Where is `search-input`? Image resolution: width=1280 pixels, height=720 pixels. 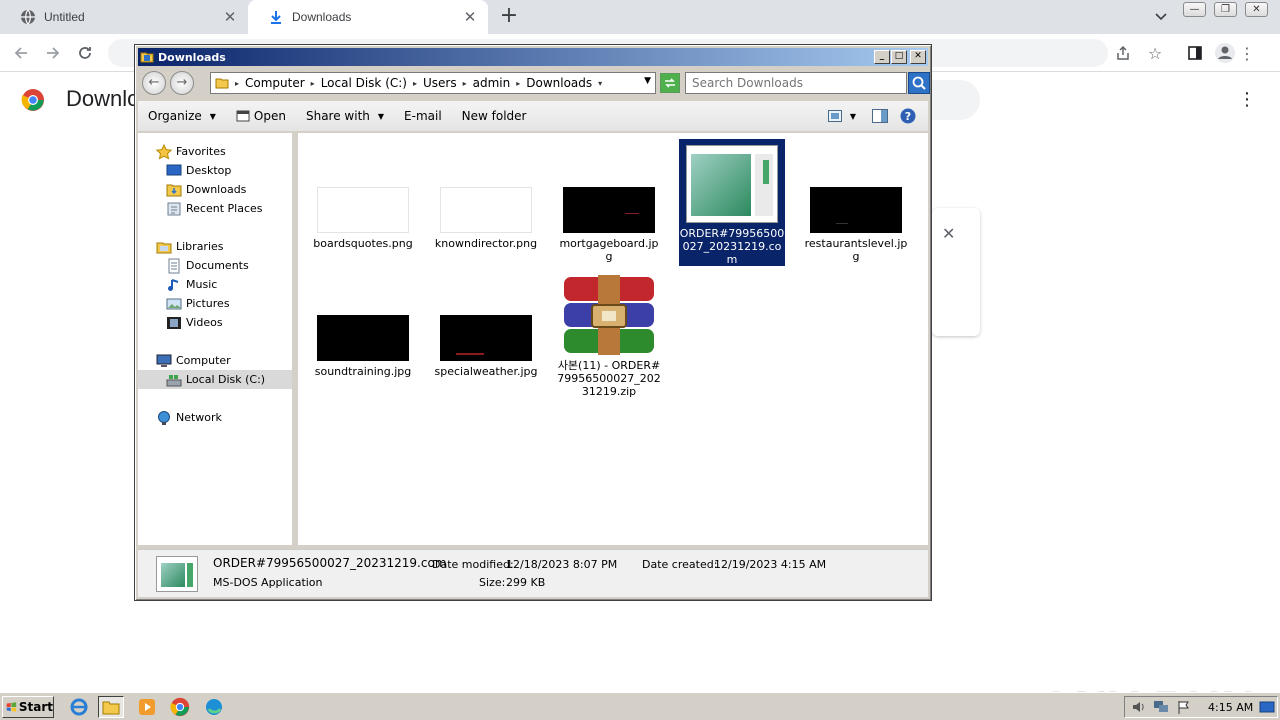 search-input is located at coordinates (796, 83).